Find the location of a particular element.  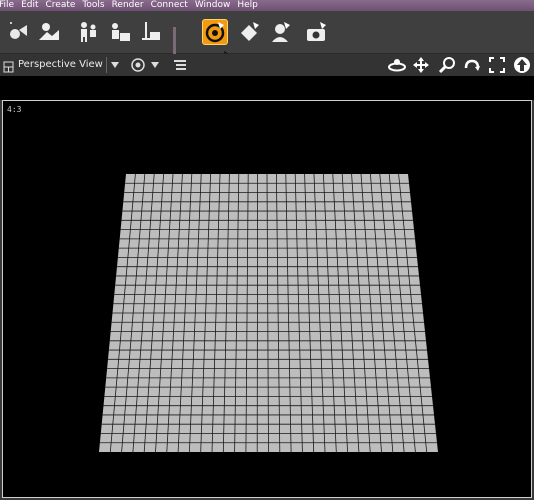

draw-style-button is located at coordinates (138, 65).